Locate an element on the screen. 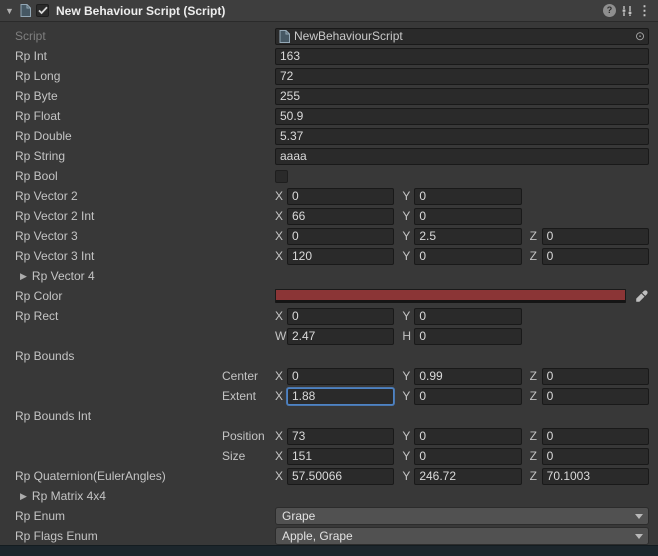 This screenshot has height=556, width=658. row-rp-vector-3-int: Rp Vector 3 Int X Y Z is located at coordinates (329, 256).